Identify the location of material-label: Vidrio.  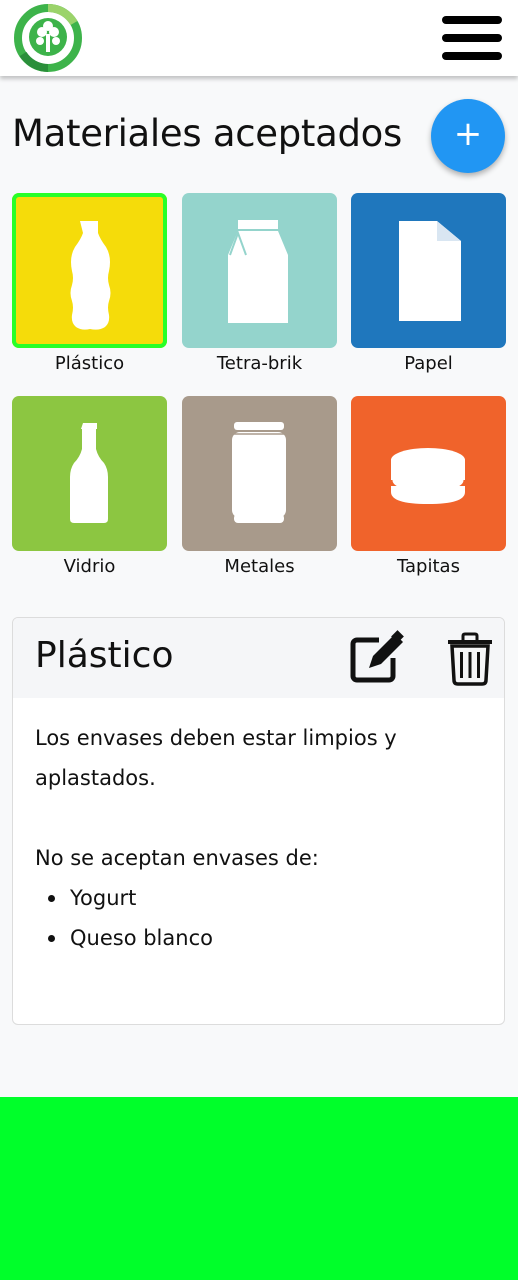
(89, 566).